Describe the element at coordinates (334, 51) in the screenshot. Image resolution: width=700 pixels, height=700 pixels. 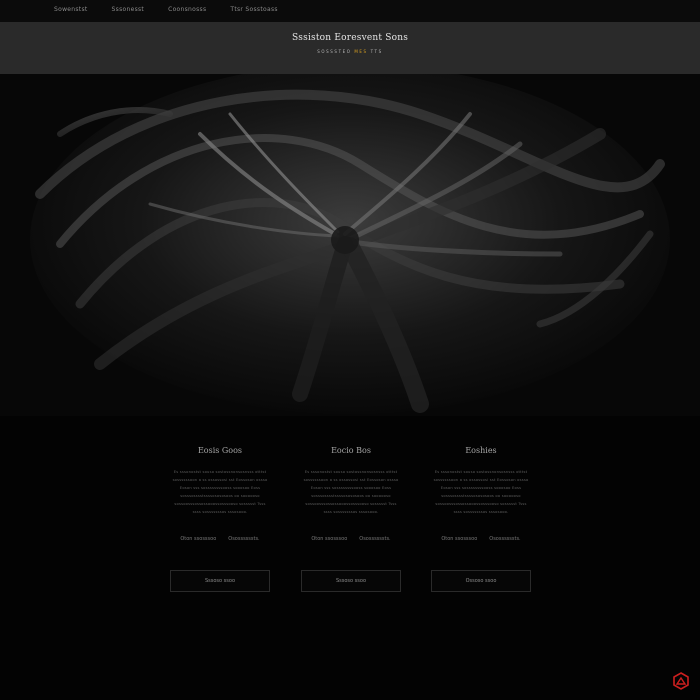
I see `tagline-main: SOSSSTEO` at that location.